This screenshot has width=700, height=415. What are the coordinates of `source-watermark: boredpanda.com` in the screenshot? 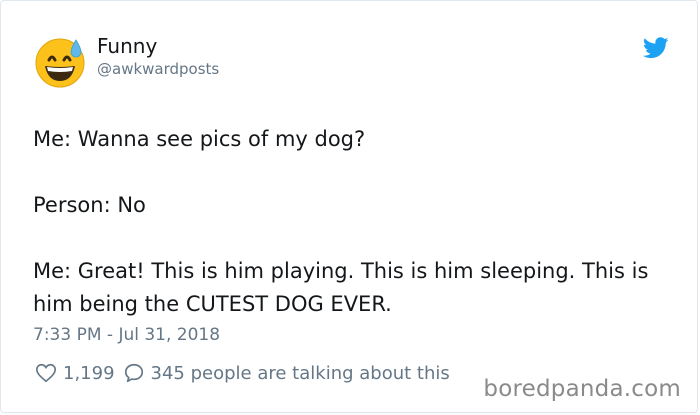 It's located at (582, 389).